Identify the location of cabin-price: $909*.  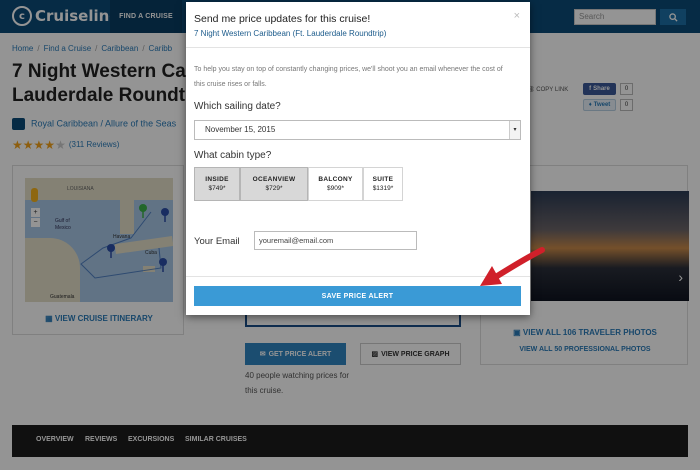
(335, 188).